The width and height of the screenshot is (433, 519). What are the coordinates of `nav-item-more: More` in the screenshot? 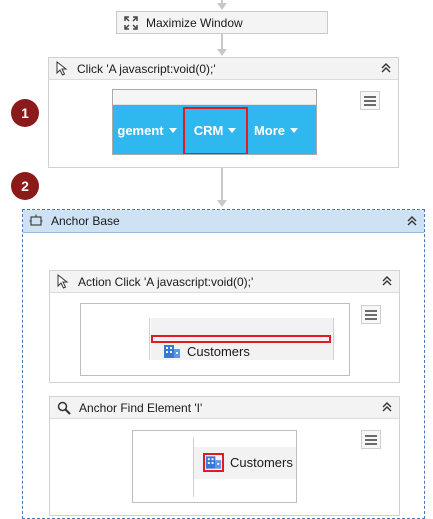 It's located at (276, 129).